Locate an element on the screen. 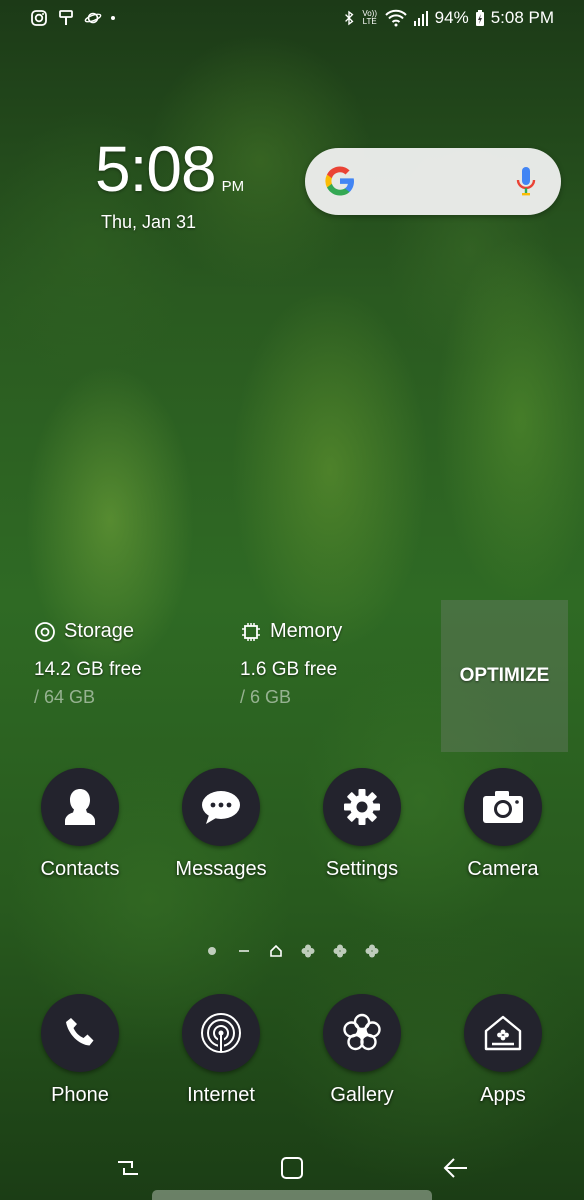 Image resolution: width=584 pixels, height=1200 pixels. wifi-icon is located at coordinates (395, 18).